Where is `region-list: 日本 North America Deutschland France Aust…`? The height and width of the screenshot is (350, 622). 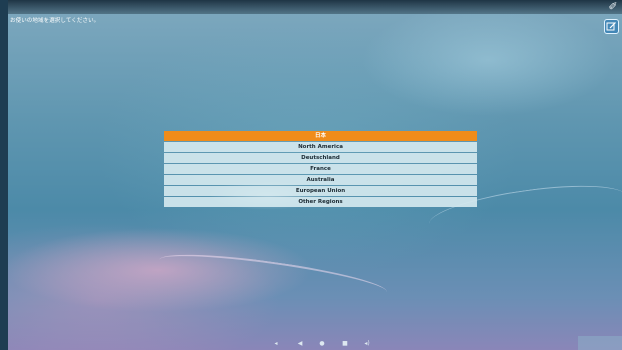
region-list: 日本 North America Deutschland France Aust… is located at coordinates (320, 169).